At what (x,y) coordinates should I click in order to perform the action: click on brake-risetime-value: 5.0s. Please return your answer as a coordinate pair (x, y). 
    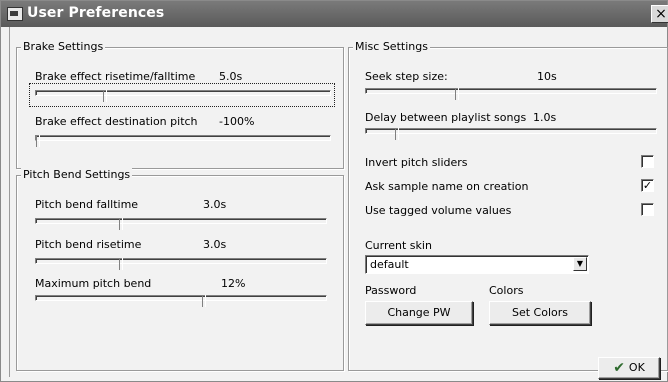
    Looking at the image, I should click on (231, 76).